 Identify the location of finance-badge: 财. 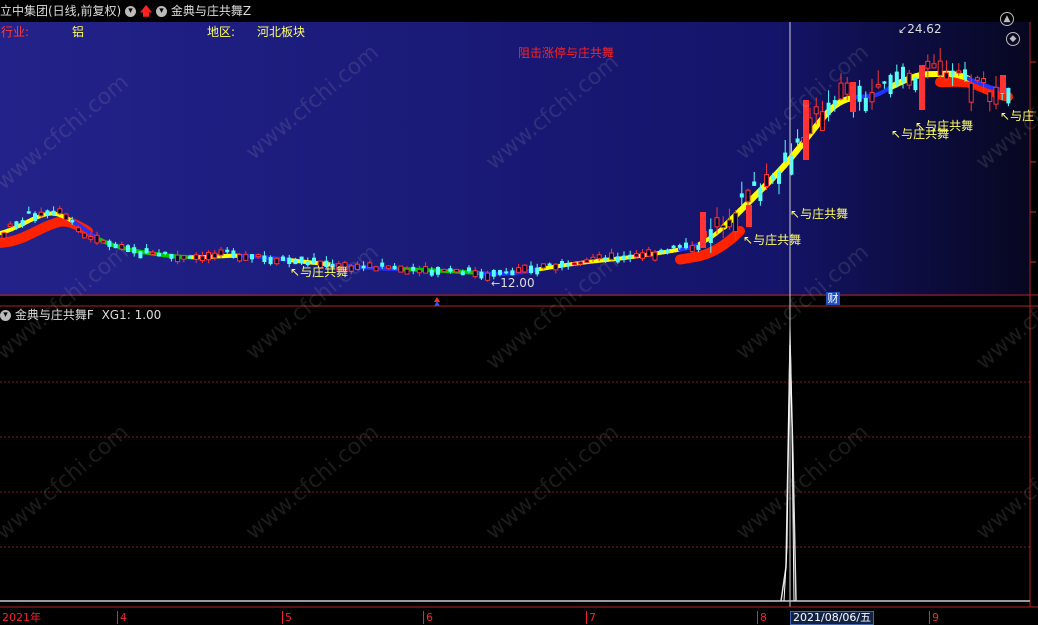
(833, 298).